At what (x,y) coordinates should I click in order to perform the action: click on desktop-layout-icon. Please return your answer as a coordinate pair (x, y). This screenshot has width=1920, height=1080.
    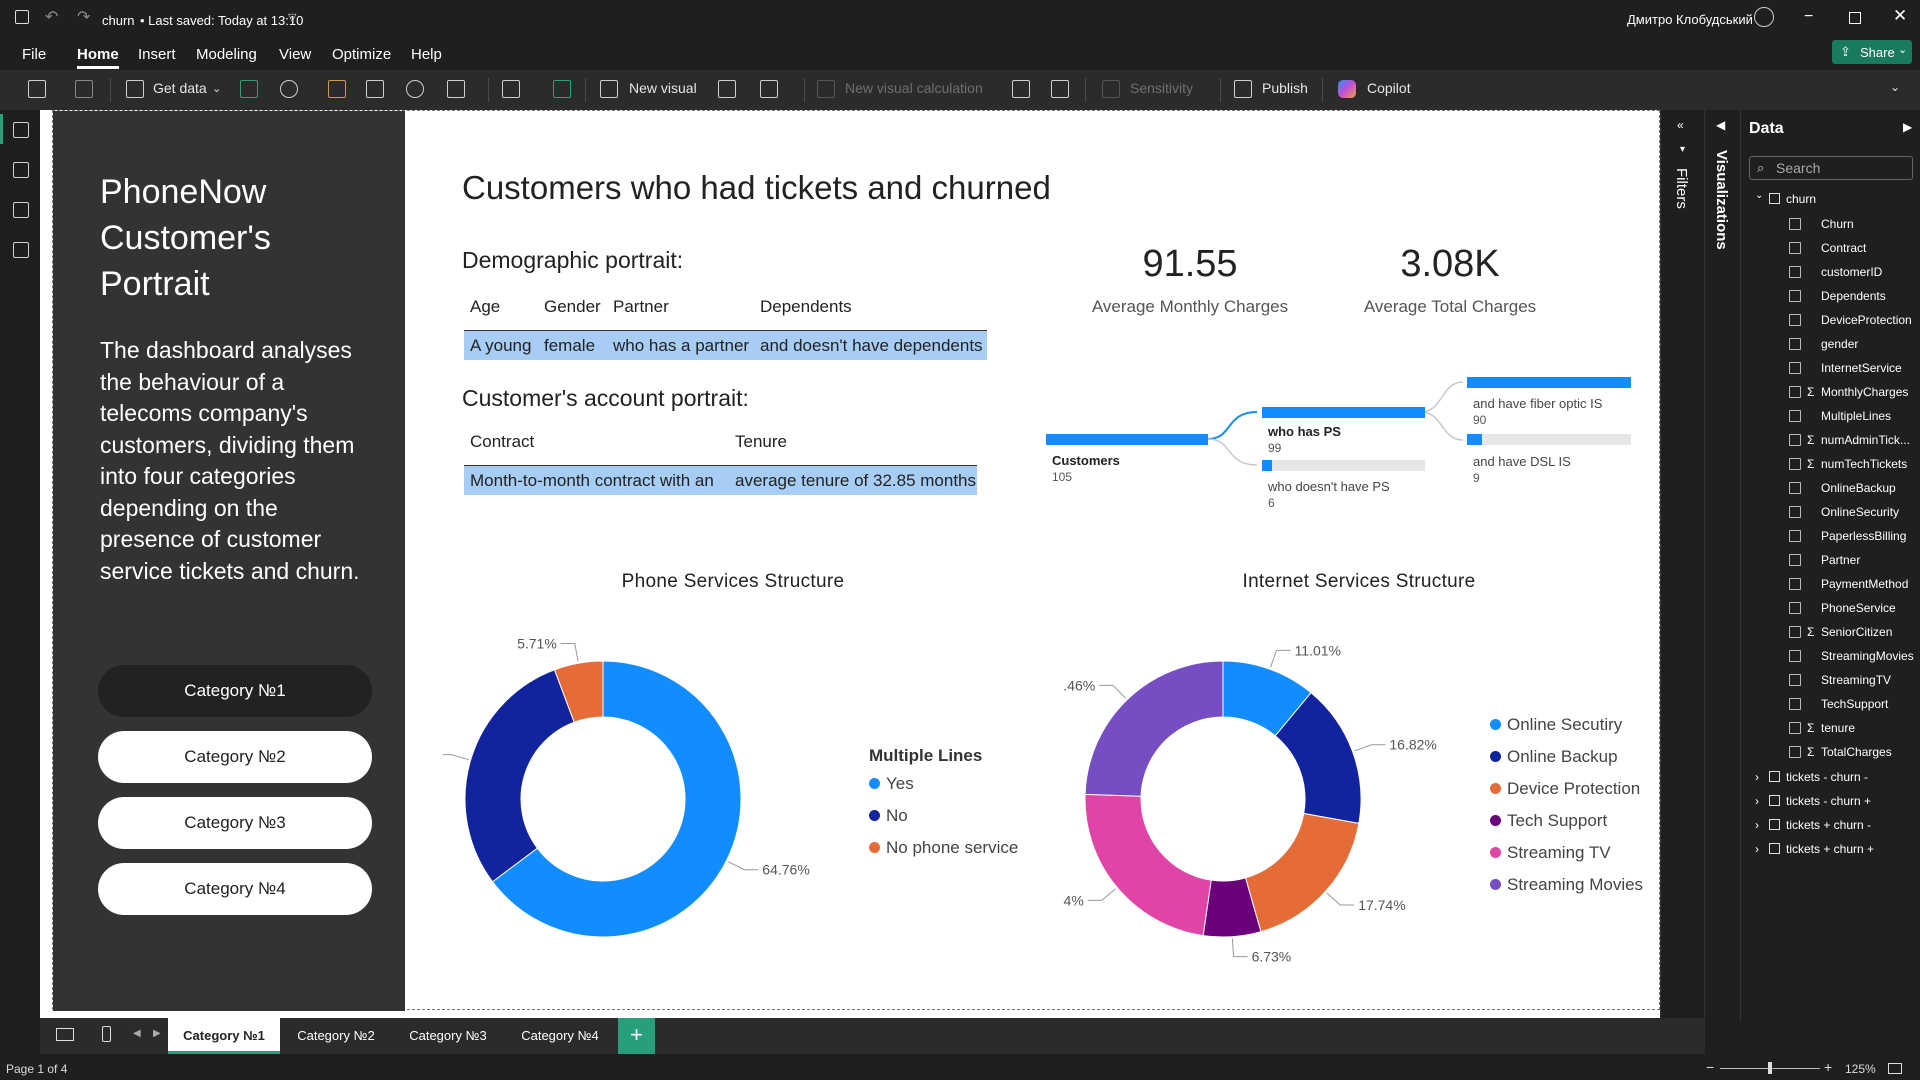
    Looking at the image, I should click on (65, 1034).